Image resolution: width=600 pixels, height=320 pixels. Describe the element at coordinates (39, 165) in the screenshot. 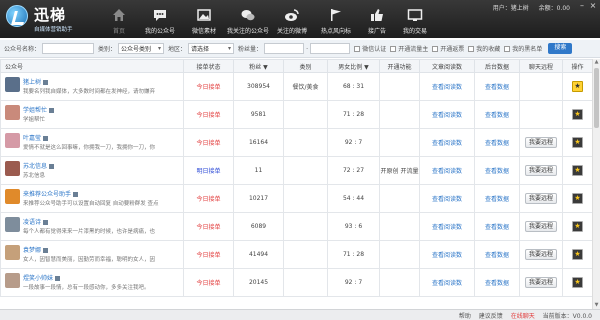

I see `account-name: 苏北信息` at that location.